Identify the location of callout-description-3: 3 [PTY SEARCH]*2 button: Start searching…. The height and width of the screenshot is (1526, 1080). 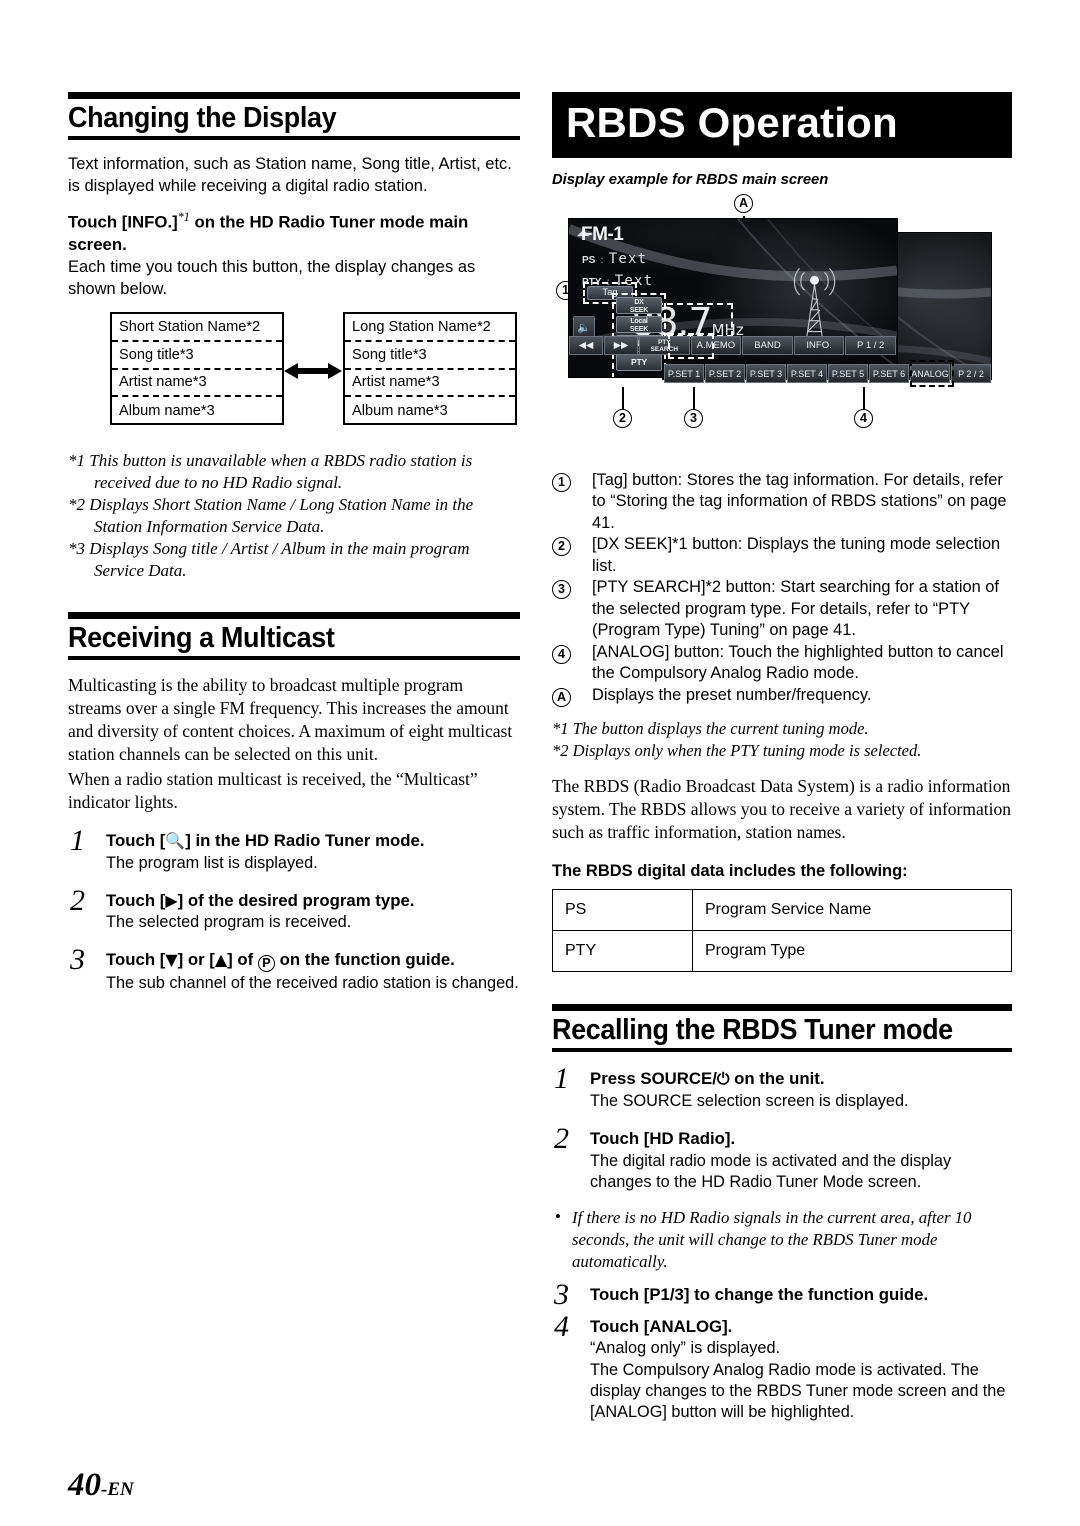
(782, 609).